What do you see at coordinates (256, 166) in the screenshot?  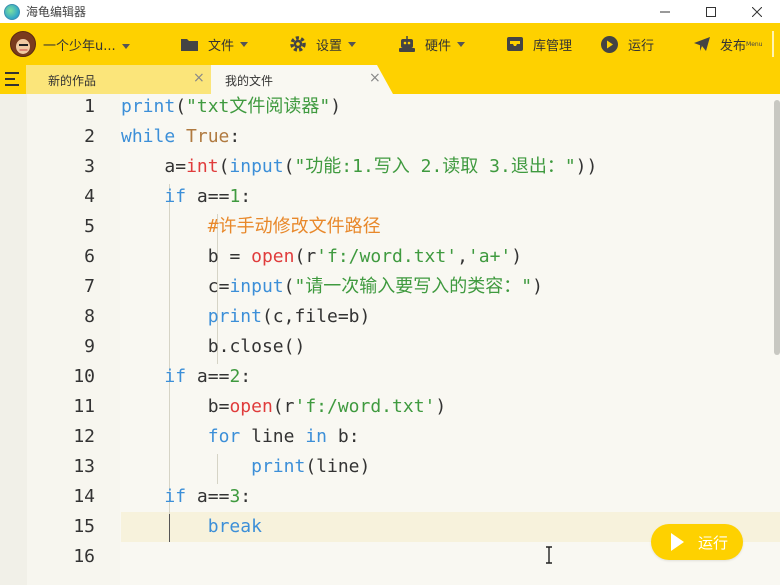 I see `code-token: input` at bounding box center [256, 166].